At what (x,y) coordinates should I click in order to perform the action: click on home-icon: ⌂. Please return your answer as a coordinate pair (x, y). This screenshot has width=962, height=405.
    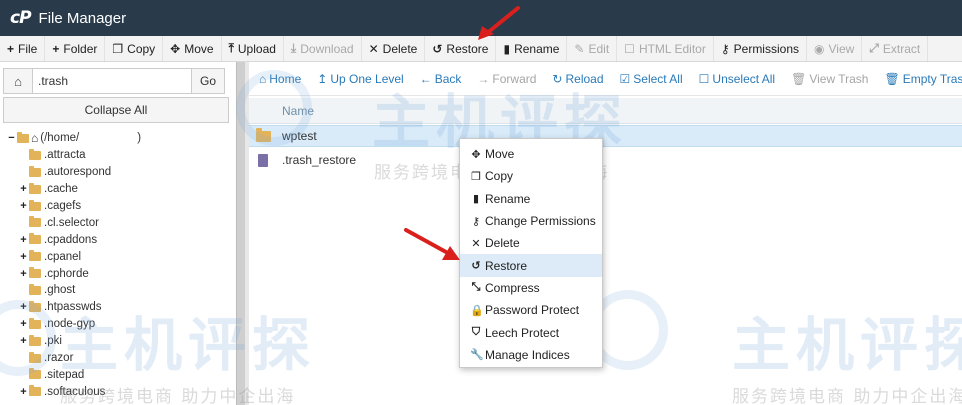
    Looking at the image, I should click on (18, 81).